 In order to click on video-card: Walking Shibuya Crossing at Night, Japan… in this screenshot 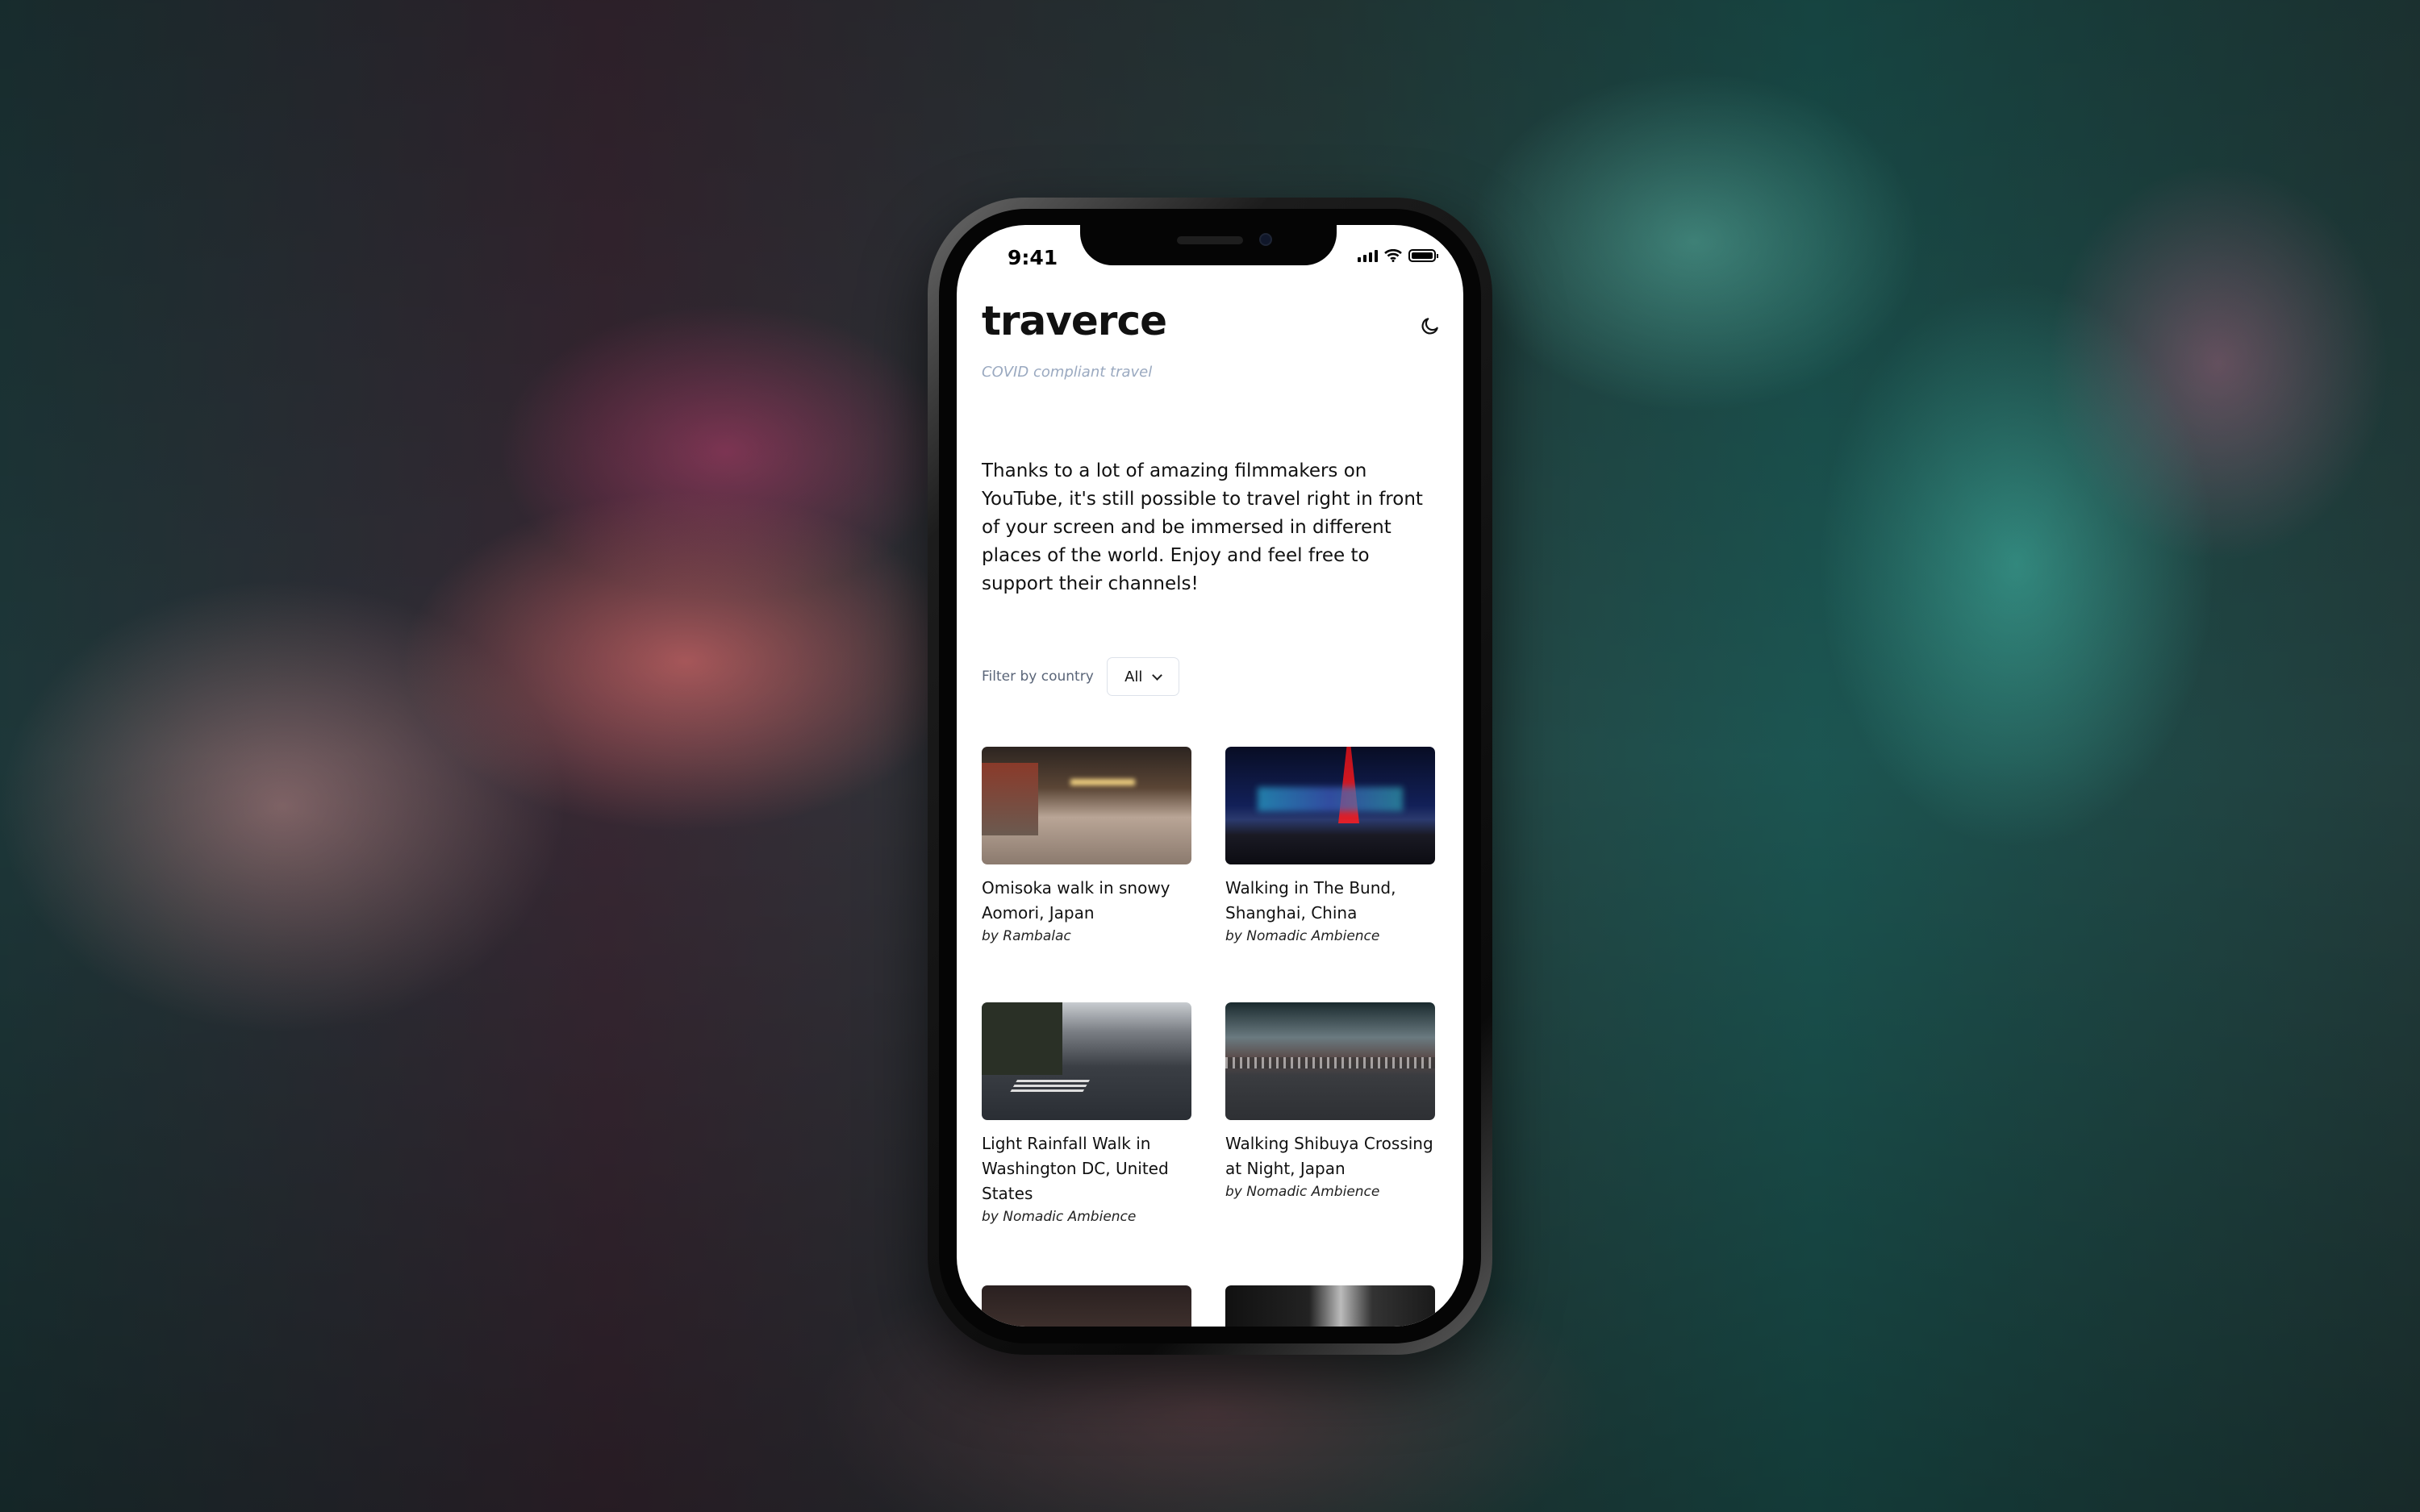, I will do `click(1330, 1101)`.